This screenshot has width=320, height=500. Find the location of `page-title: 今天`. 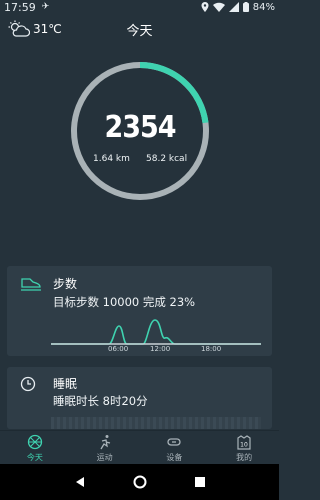

page-title: 今天 is located at coordinates (139, 31).